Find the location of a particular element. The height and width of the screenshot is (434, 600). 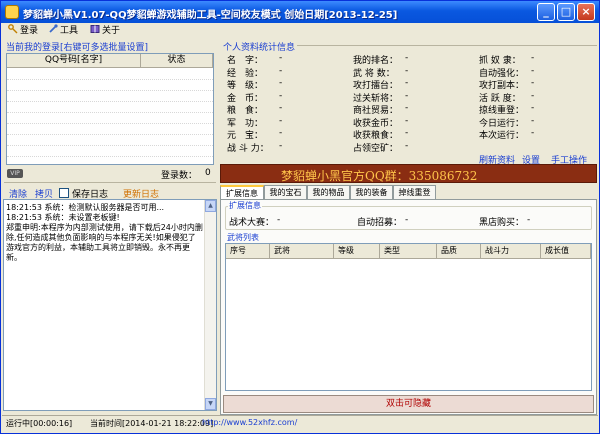

stat-label: 过关斩将： is located at coordinates (376, 98).